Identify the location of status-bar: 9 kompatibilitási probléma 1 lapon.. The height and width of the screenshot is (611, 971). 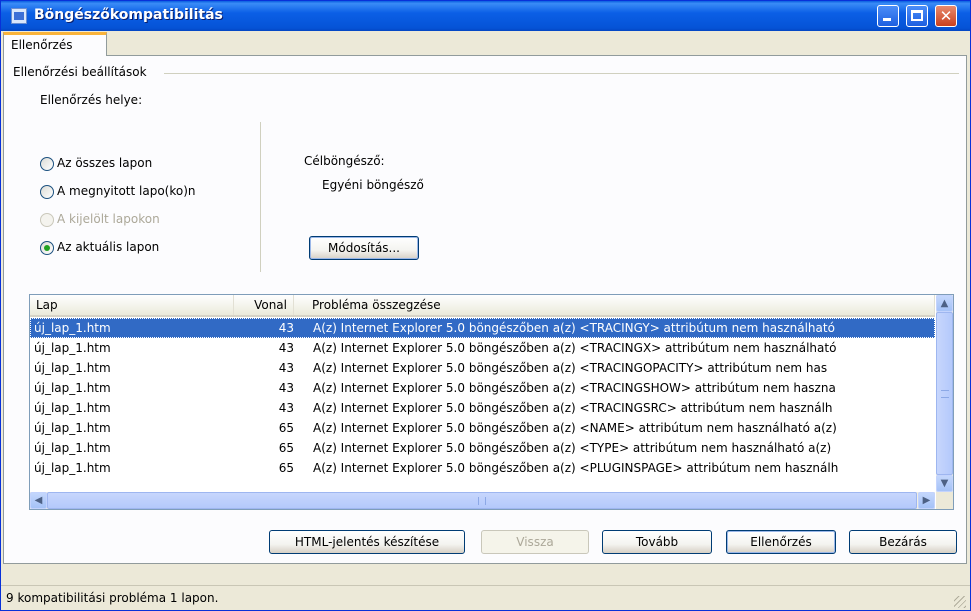
(485, 597).